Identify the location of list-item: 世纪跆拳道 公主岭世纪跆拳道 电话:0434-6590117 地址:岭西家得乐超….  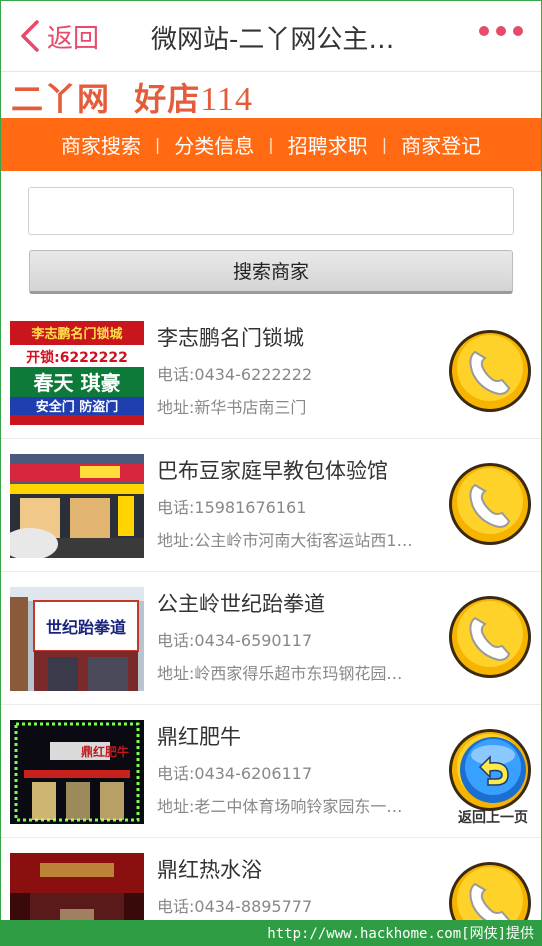
(271, 638).